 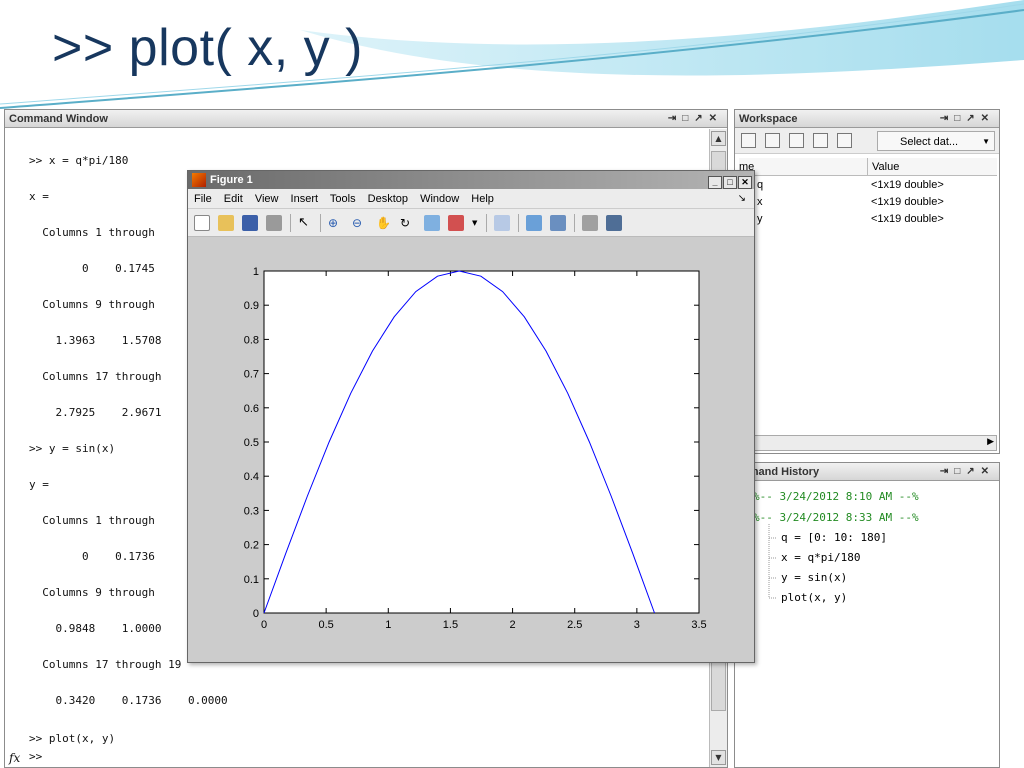 I want to click on y-tick-label: 0.8, so click(x=251, y=340).